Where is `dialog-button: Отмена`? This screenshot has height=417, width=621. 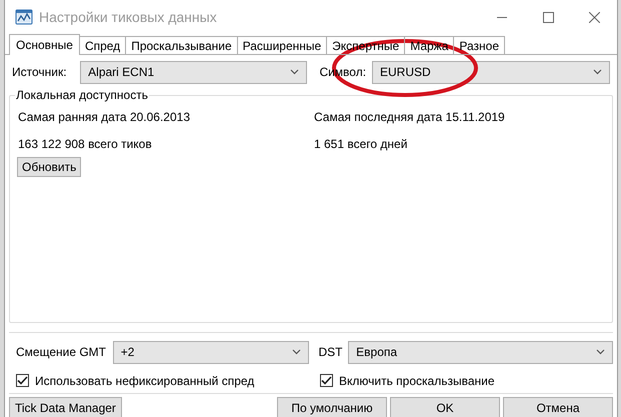 dialog-button: Отмена is located at coordinates (558, 407).